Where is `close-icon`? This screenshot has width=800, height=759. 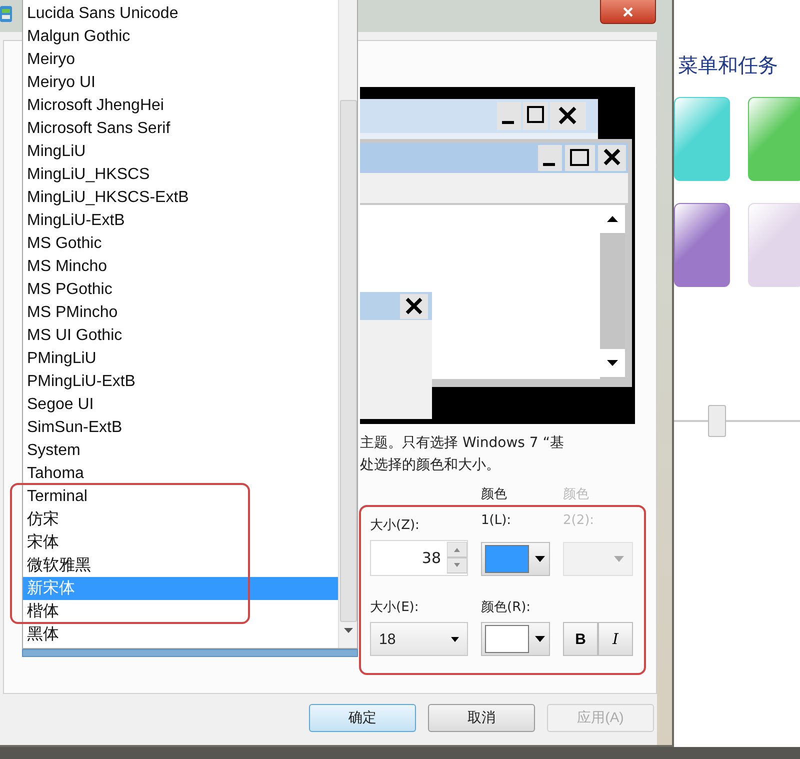
close-icon is located at coordinates (628, 12).